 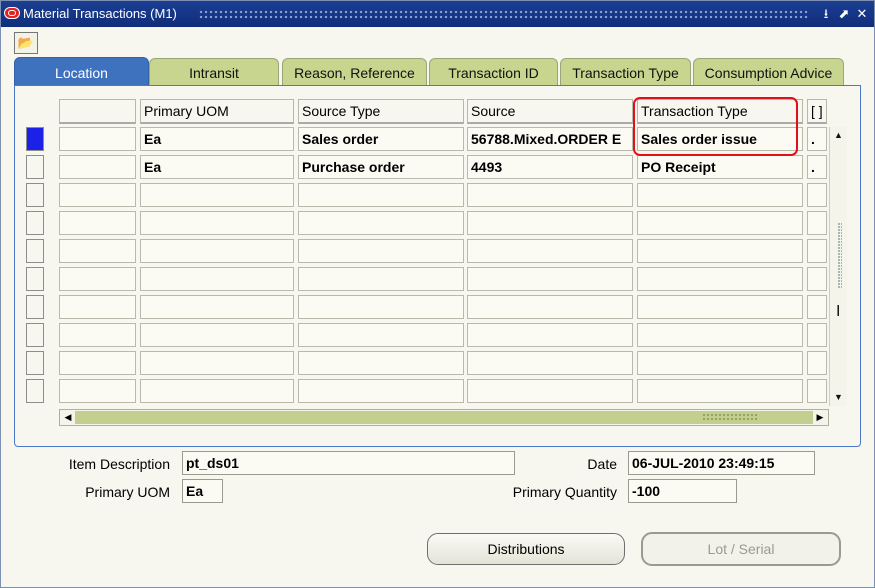 I want to click on tab-consumption-advice: Consumption Advice, so click(x=768, y=72).